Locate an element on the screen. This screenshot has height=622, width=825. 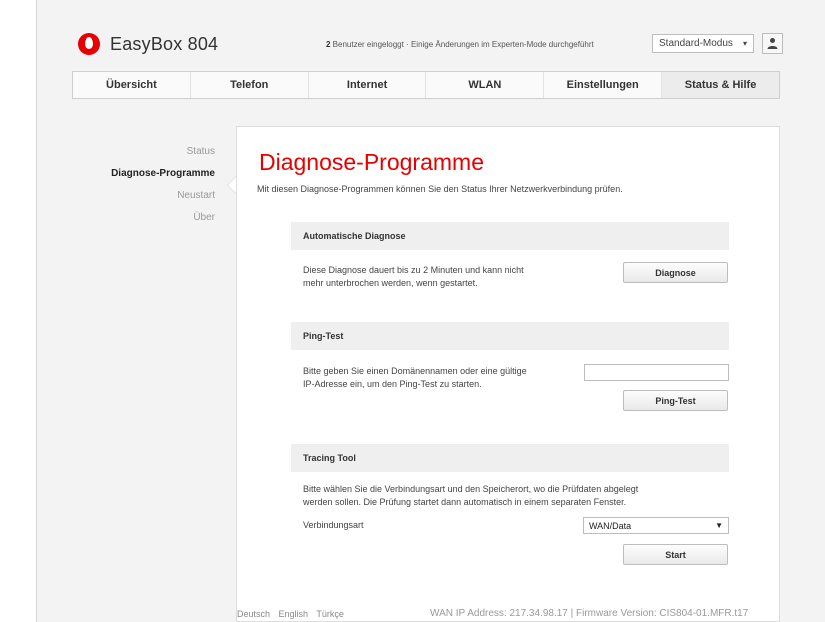
tab-einstellungen: Einstellungen is located at coordinates (603, 85).